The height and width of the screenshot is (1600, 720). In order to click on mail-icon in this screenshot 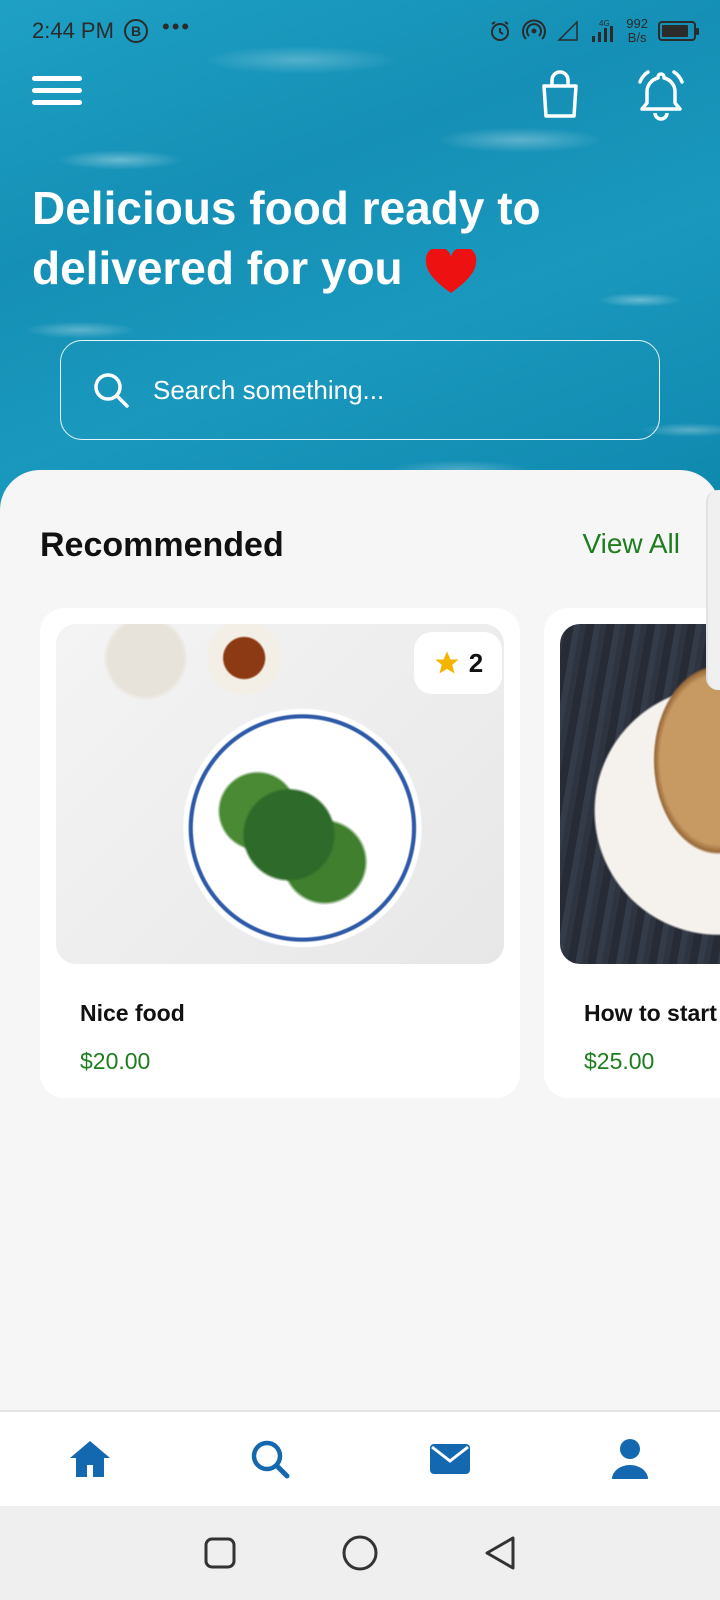, I will do `click(450, 1459)`.